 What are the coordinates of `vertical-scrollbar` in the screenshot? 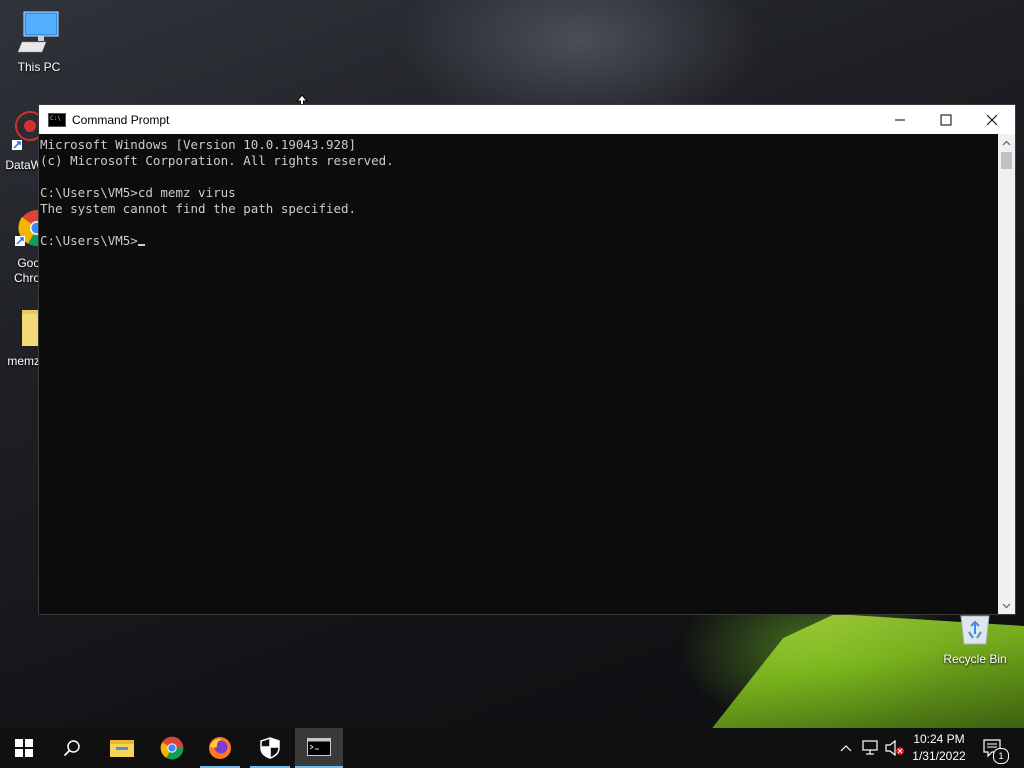 It's located at (1006, 374).